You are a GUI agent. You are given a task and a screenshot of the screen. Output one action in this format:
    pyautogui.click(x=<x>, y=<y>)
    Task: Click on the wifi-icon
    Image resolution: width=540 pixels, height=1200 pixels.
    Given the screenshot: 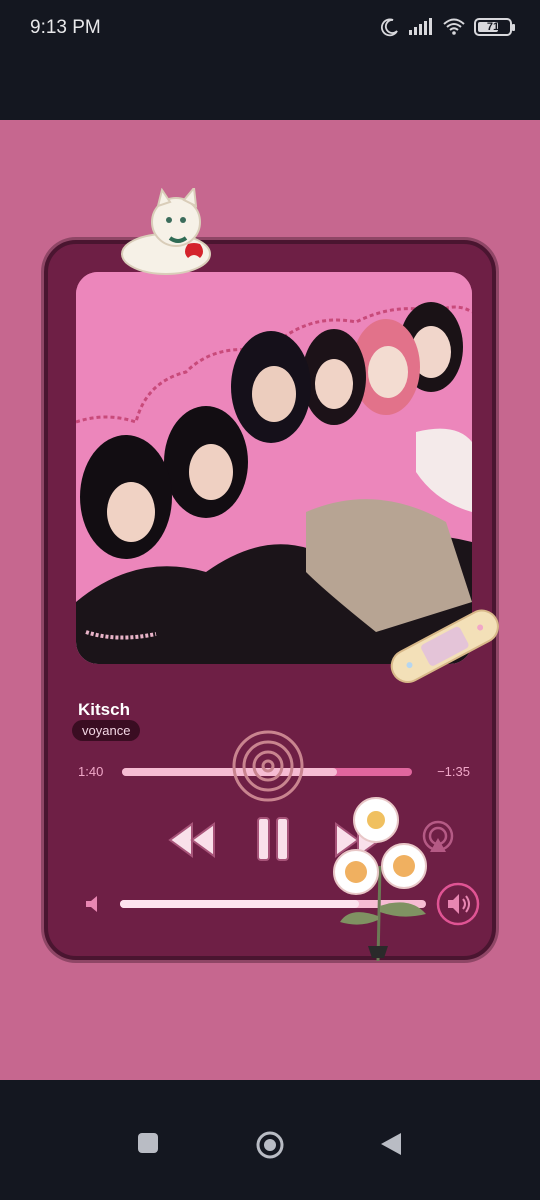 What is the action you would take?
    pyautogui.click(x=454, y=27)
    